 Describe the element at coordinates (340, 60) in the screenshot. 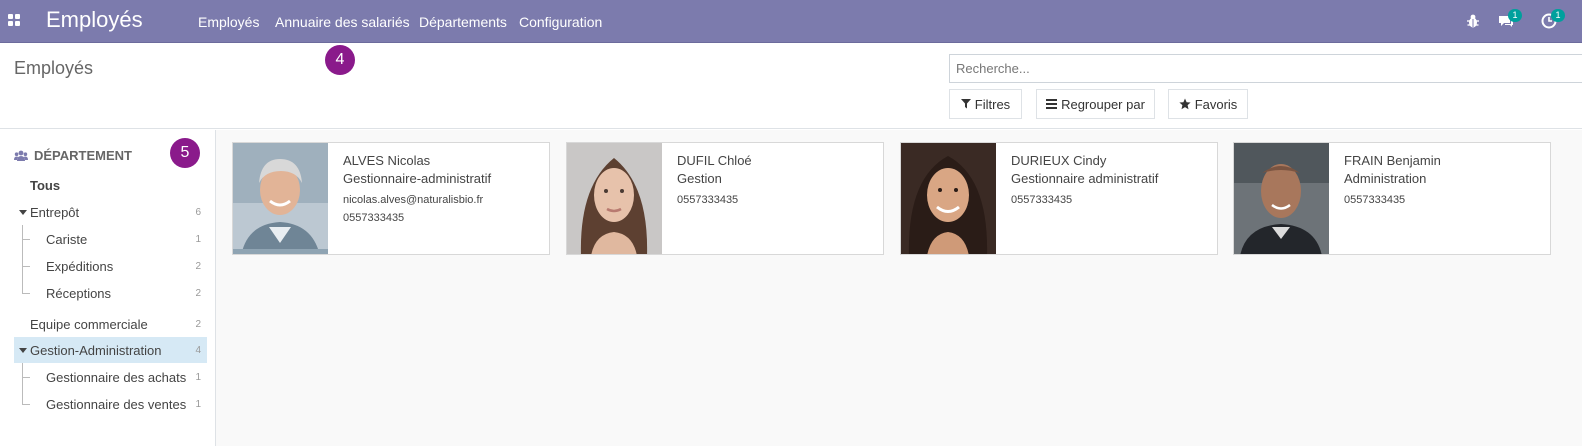

I see `tutorial-marker-4: 4` at that location.